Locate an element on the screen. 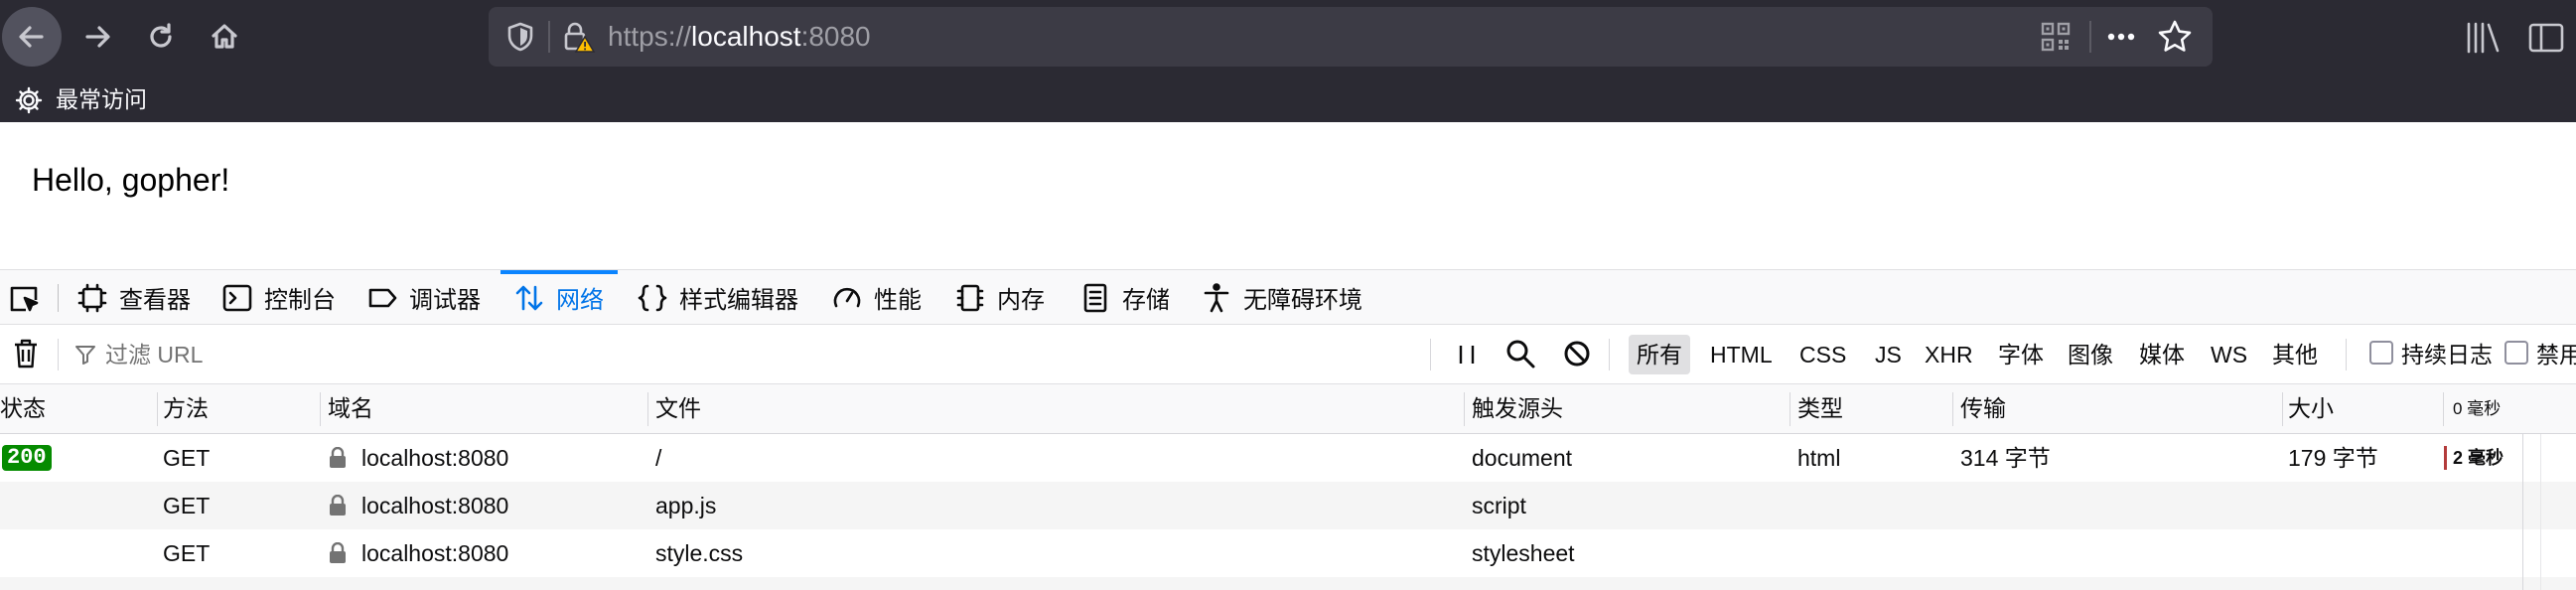 This screenshot has width=2576, height=590. initiator-cell: script is located at coordinates (1499, 505).